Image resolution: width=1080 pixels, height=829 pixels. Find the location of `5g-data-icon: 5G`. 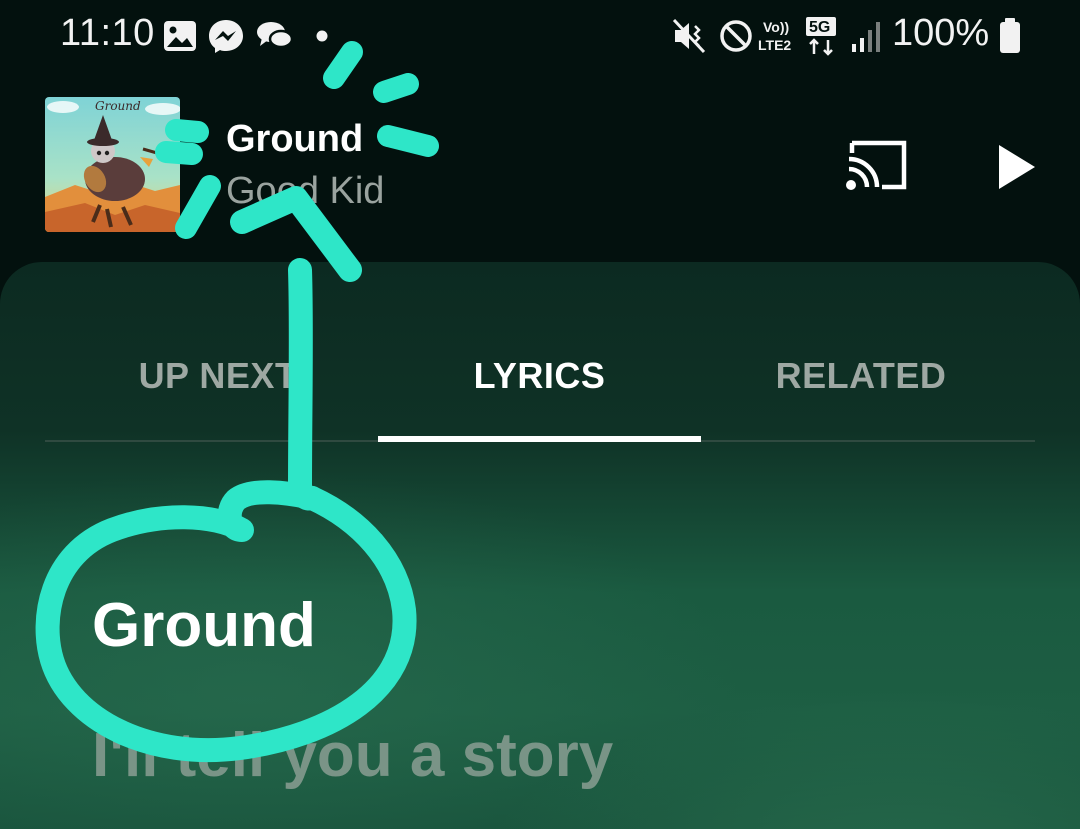

5g-data-icon: 5G is located at coordinates (821, 36).